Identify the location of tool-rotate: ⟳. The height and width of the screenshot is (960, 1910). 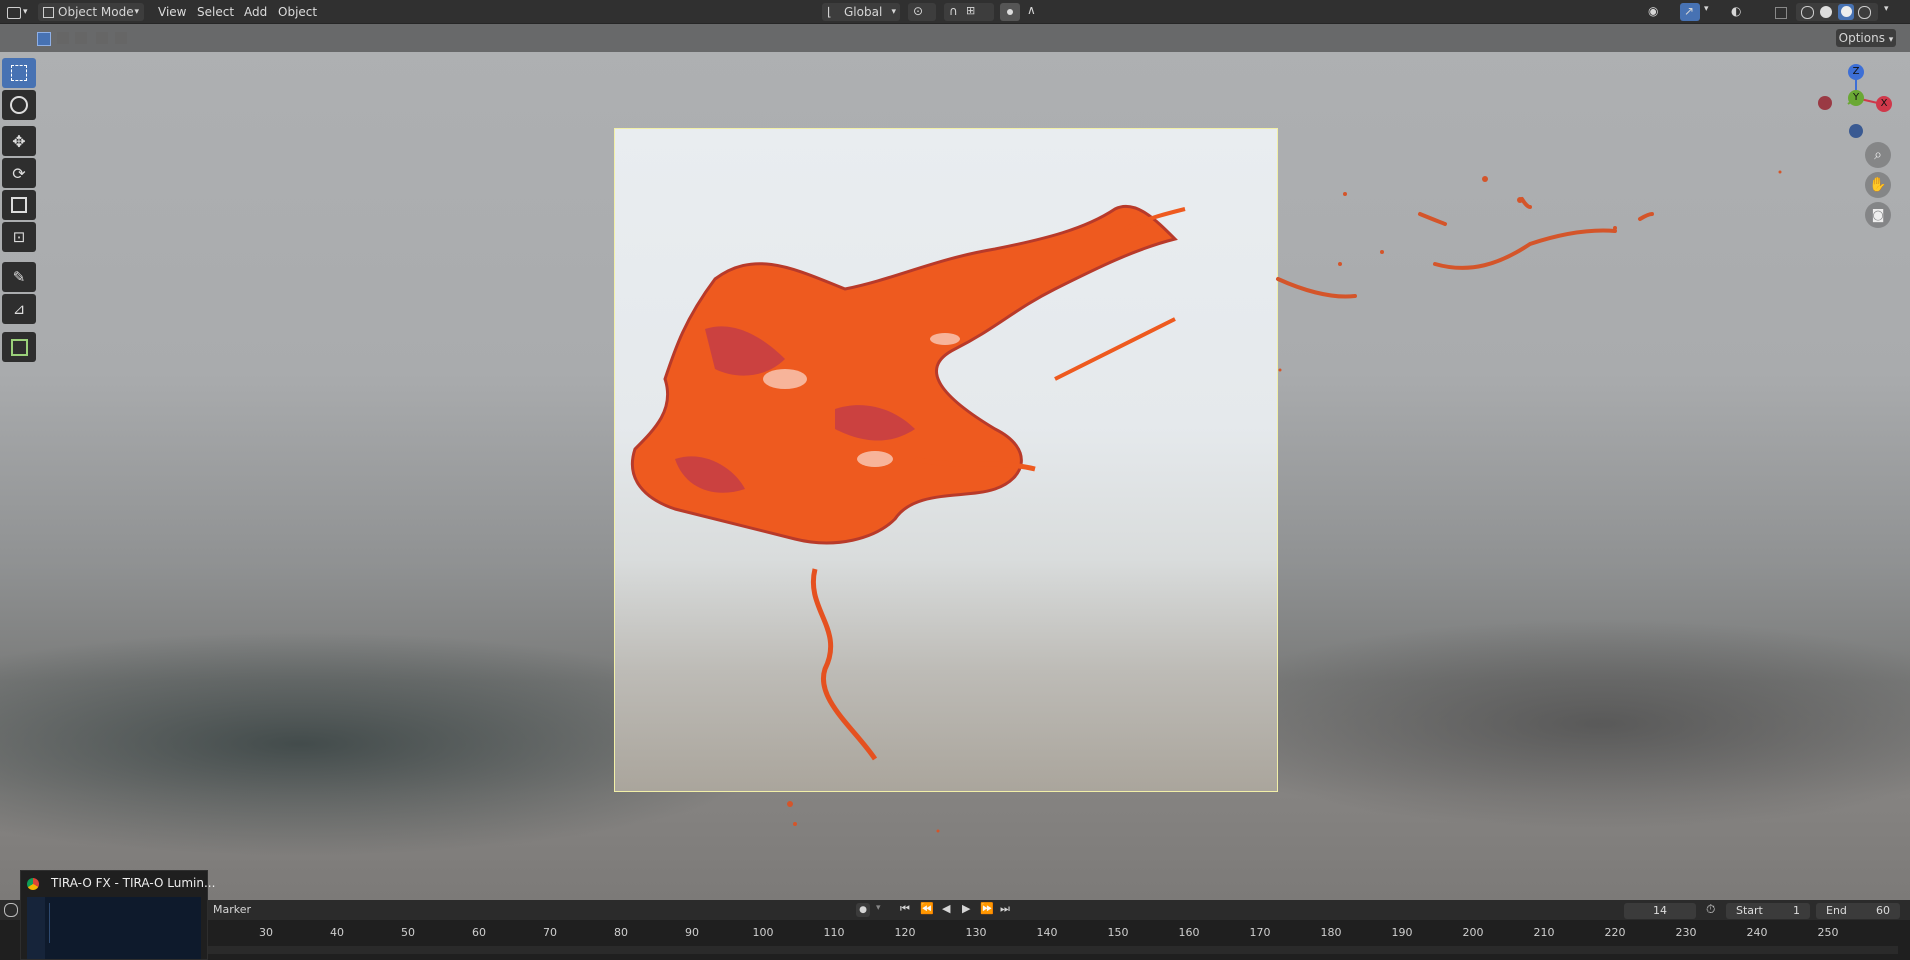
(19, 173).